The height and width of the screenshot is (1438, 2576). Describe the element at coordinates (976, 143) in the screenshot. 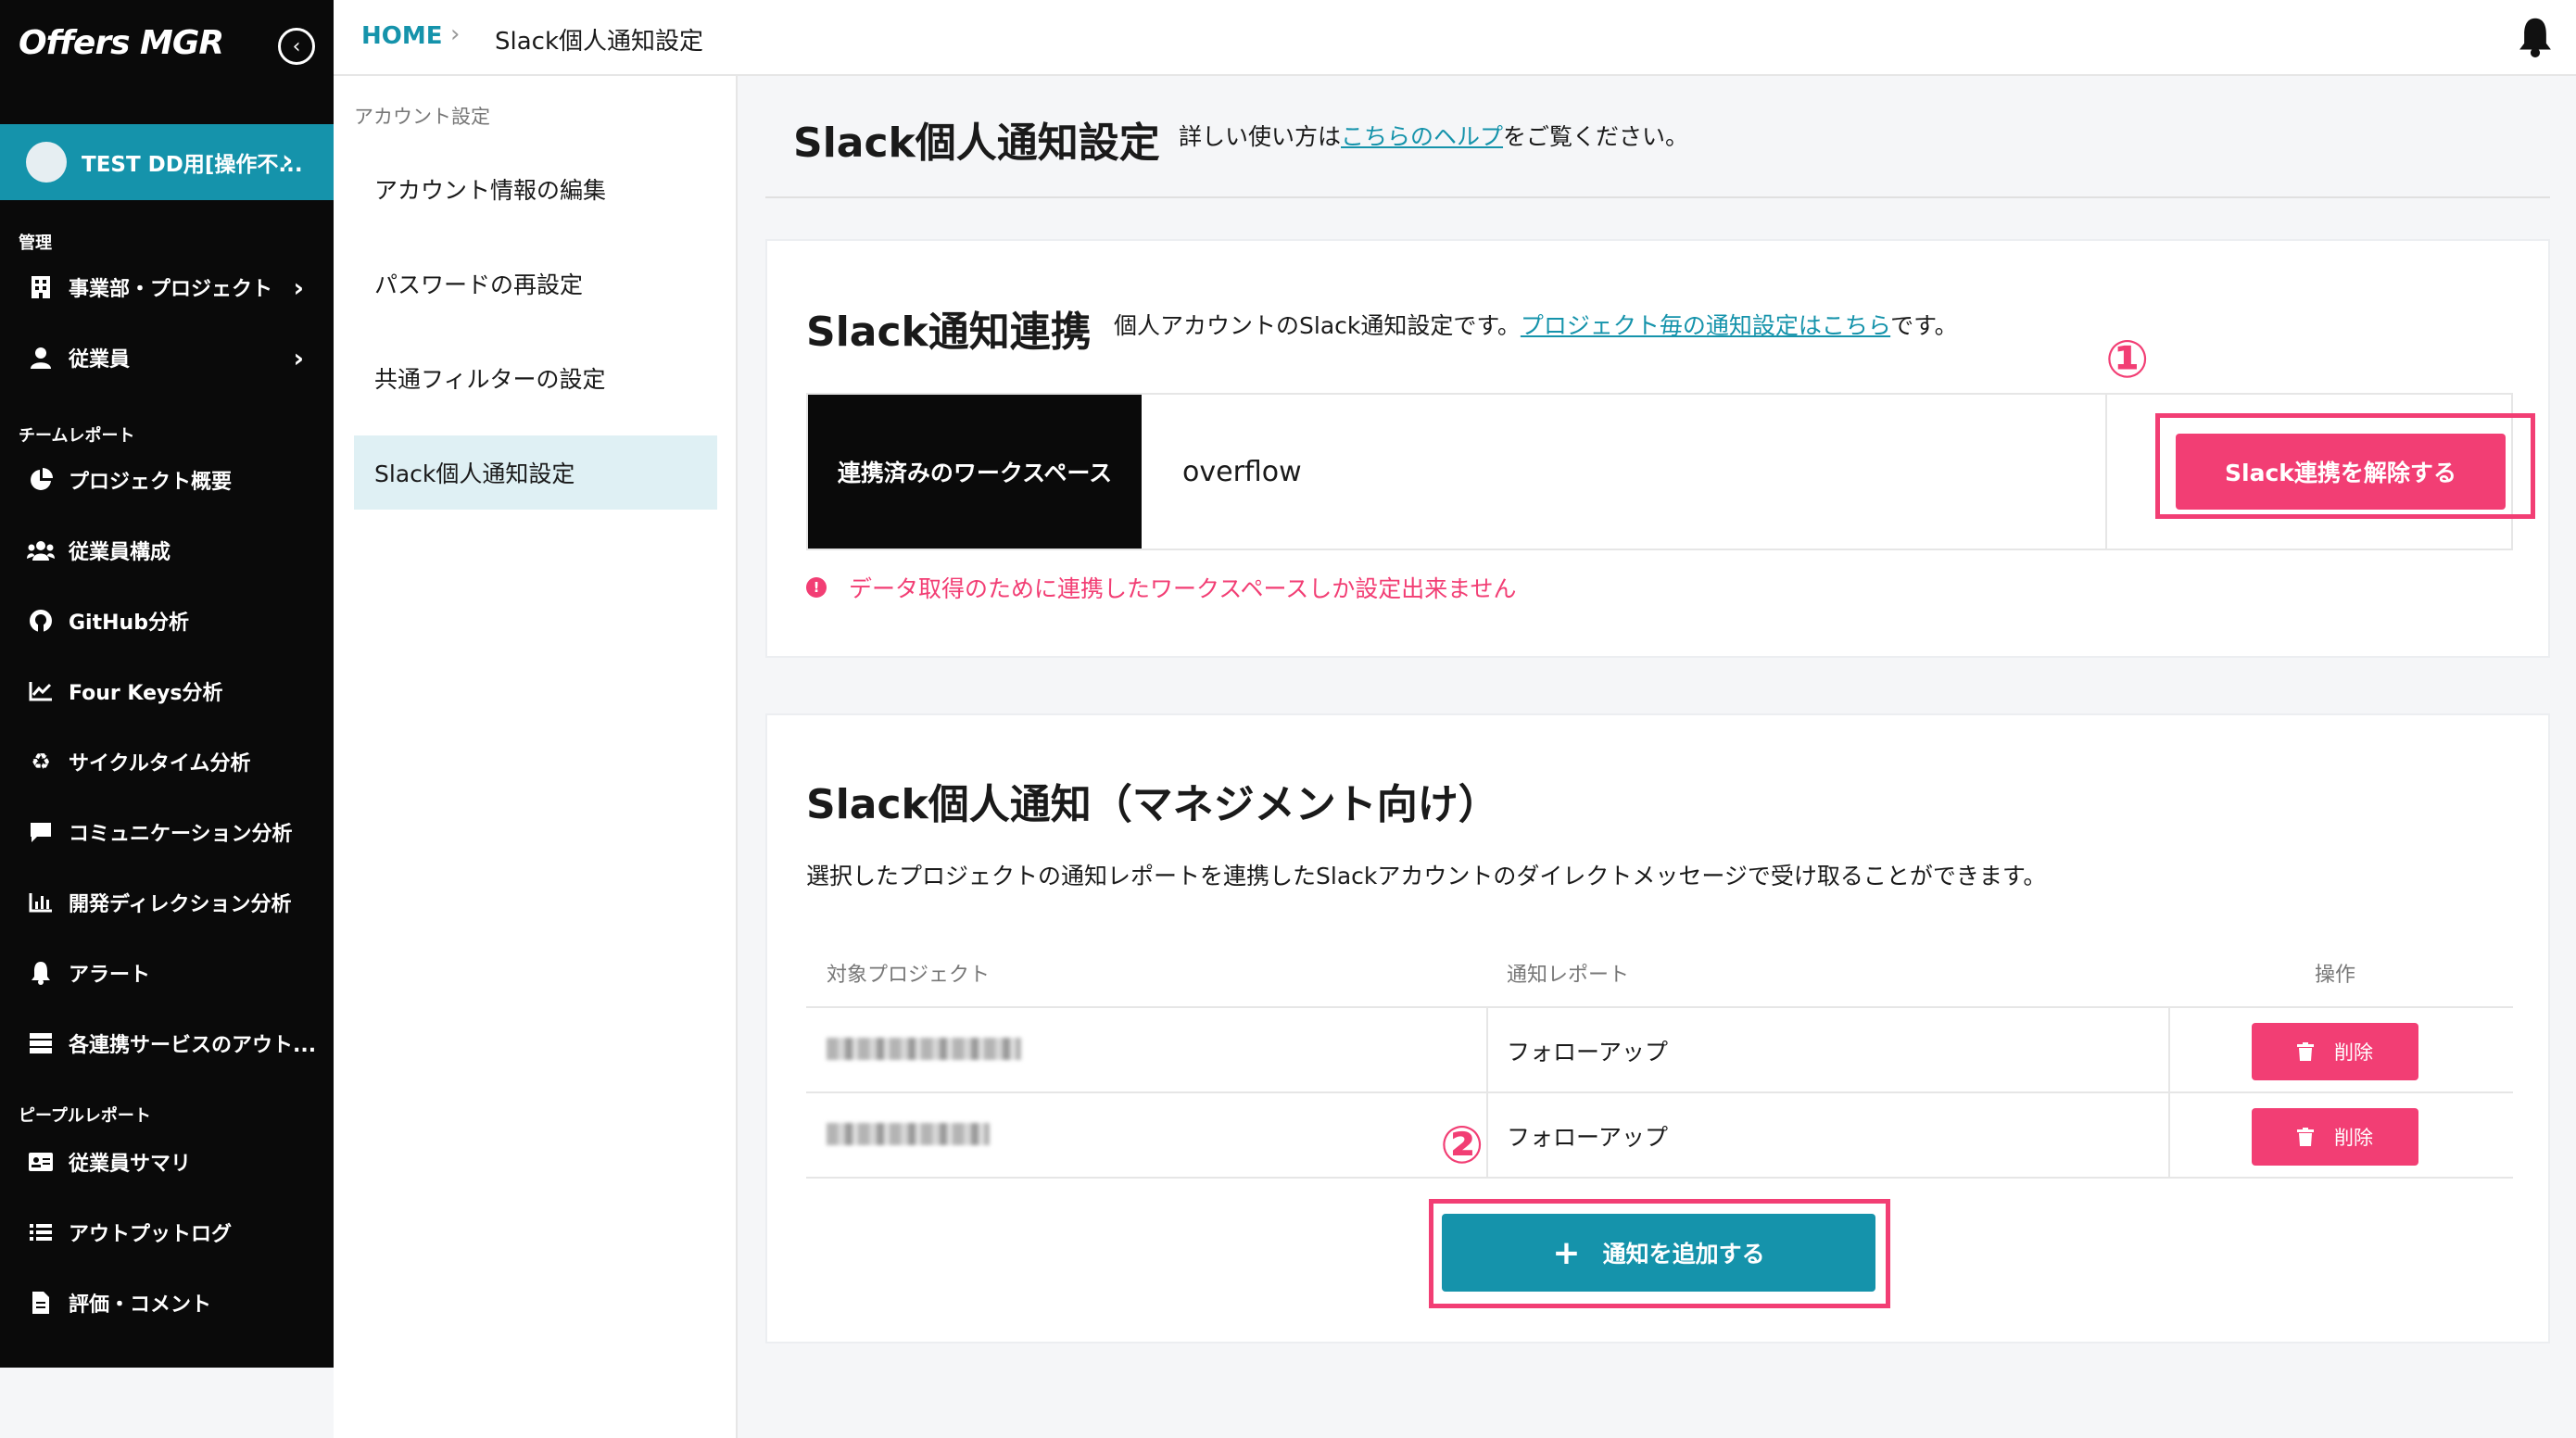

I see `page-title: Slack個人通知設定` at that location.